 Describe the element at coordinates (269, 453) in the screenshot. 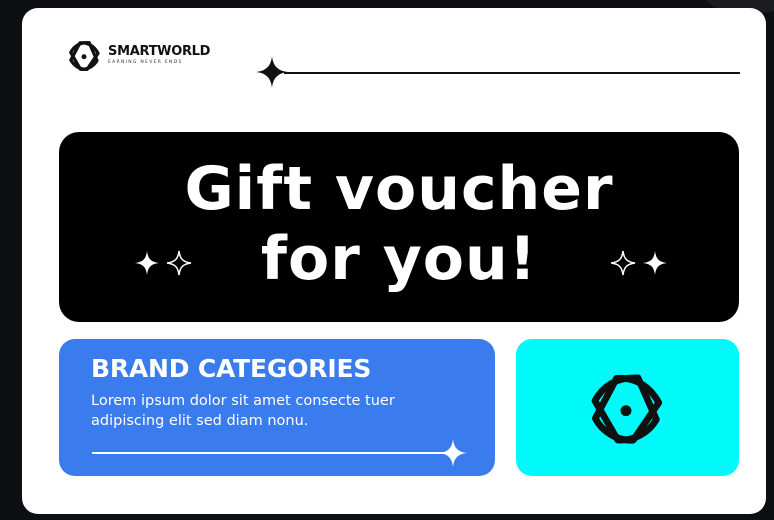

I see `categories-divider` at that location.